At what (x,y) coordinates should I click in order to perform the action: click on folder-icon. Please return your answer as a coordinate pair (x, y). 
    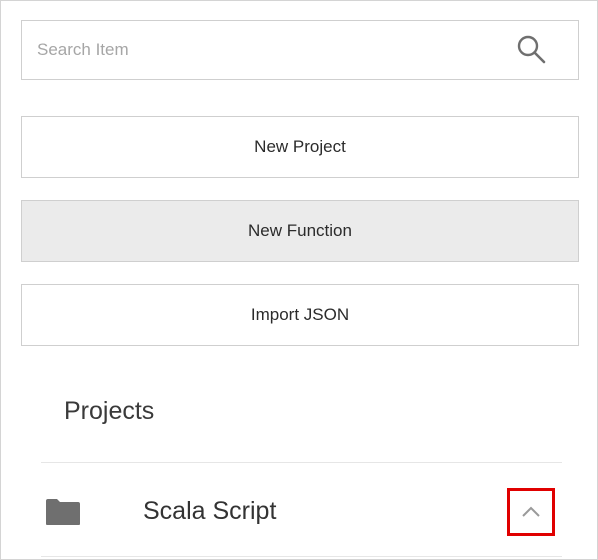
    Looking at the image, I should click on (63, 512).